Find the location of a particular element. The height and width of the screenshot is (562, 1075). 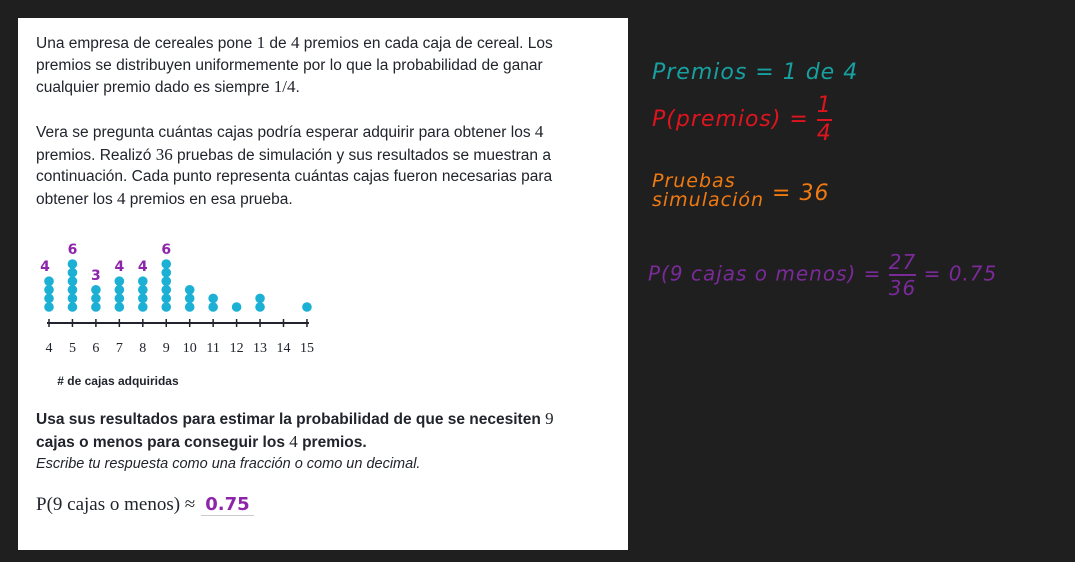

text: cajas o menos para conseguir los is located at coordinates (163, 442).